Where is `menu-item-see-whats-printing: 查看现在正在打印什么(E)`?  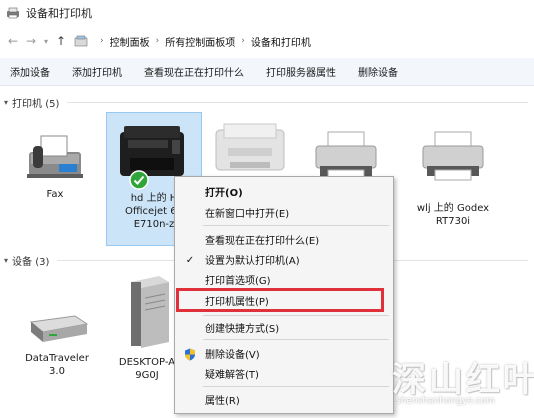 menu-item-see-whats-printing: 查看现在正在打印什么(E) is located at coordinates (284, 239).